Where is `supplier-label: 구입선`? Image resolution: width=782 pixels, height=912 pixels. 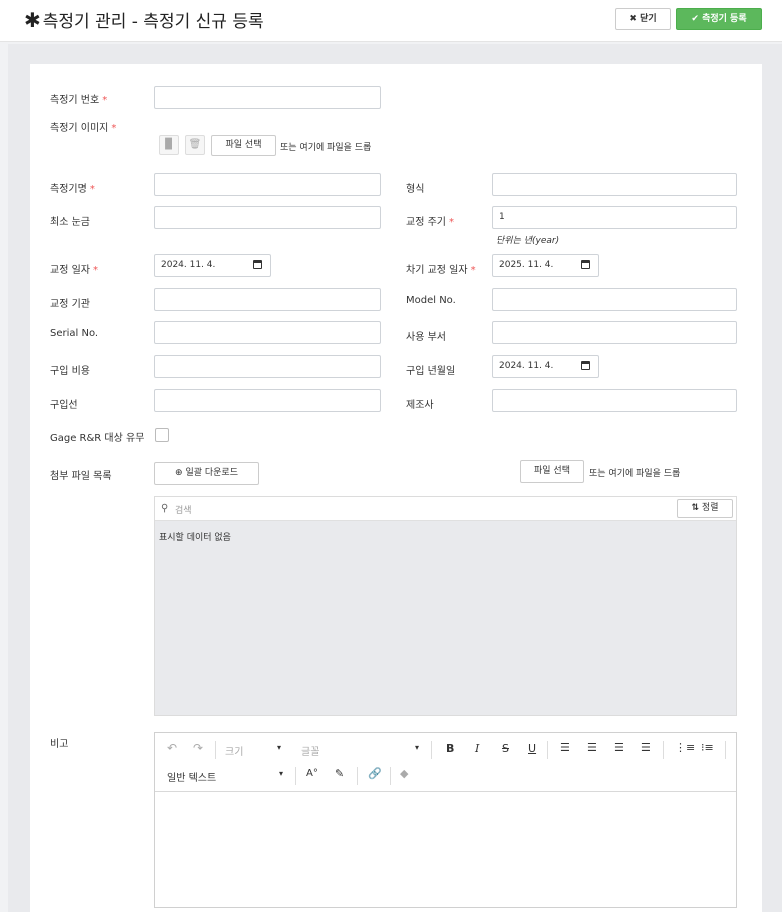 supplier-label: 구입선 is located at coordinates (64, 405).